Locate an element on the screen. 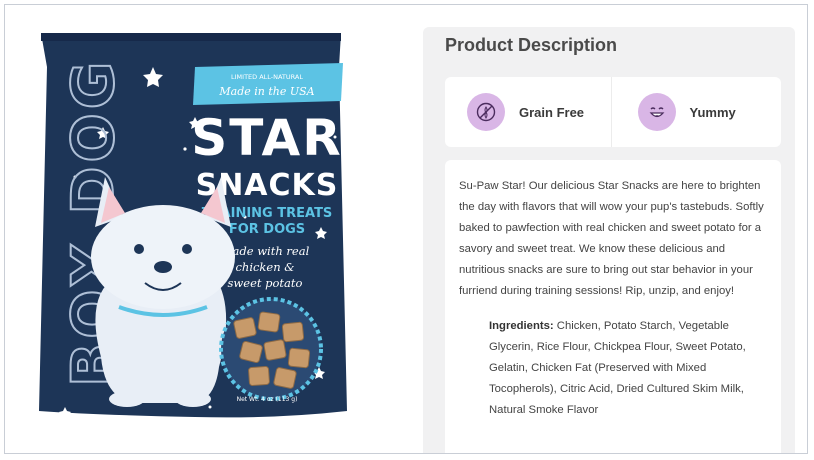  feature-label-grain-free: Grain Free is located at coordinates (552, 112).